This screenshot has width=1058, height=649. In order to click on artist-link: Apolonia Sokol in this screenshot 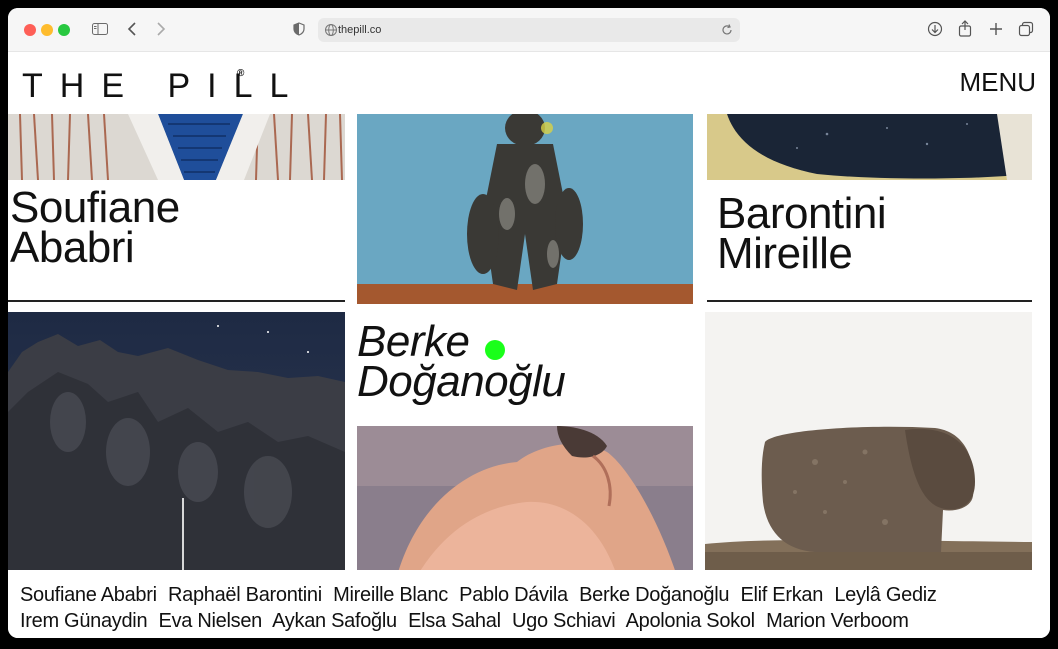, I will do `click(691, 621)`.